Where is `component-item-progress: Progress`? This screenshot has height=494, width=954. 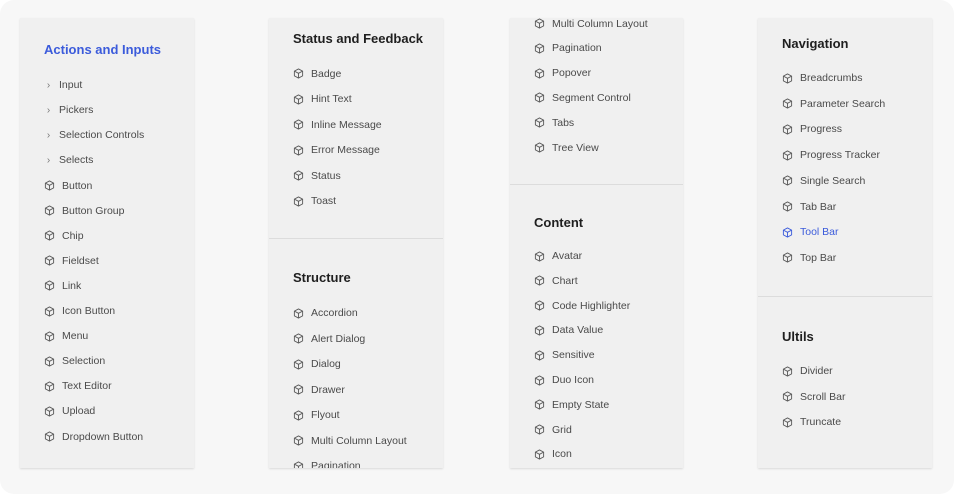 component-item-progress: Progress is located at coordinates (812, 129).